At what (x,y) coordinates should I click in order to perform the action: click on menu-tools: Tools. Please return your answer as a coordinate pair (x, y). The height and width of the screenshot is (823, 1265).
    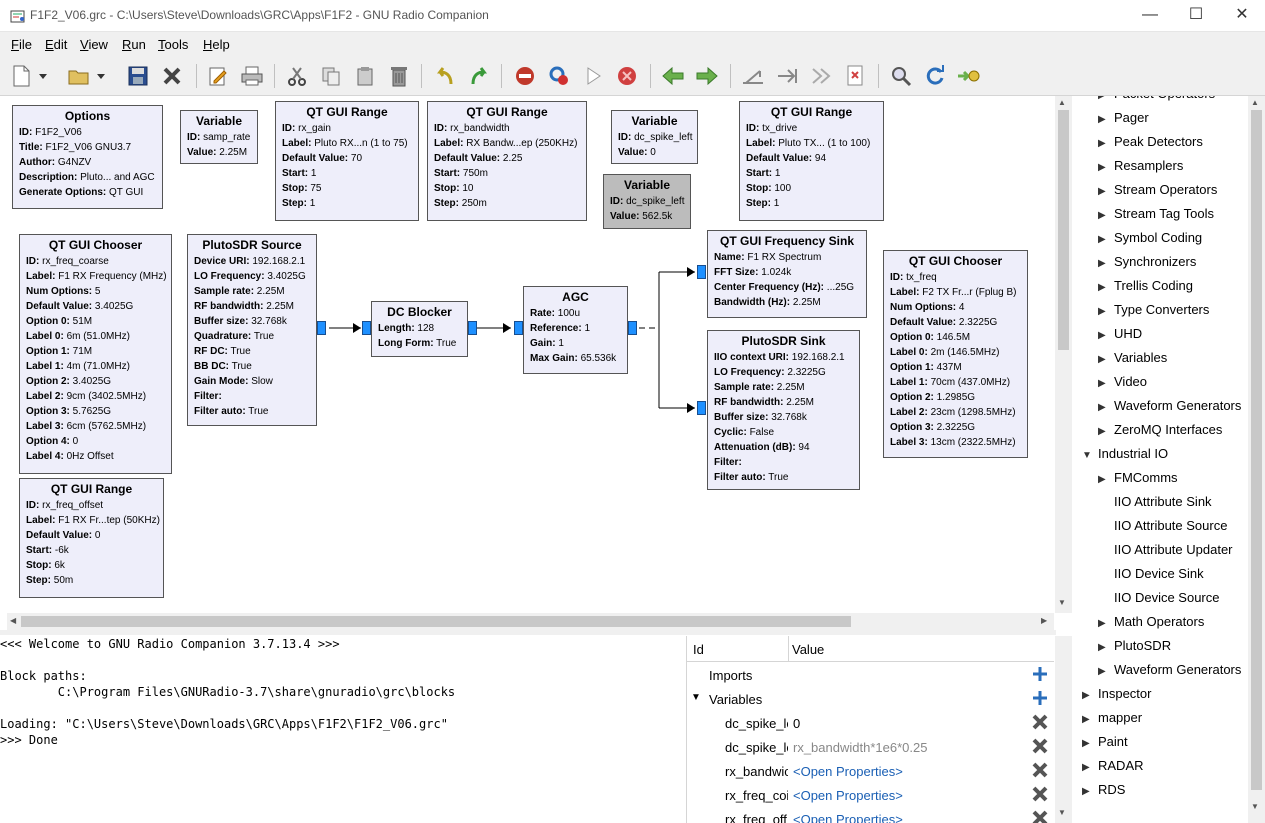
    Looking at the image, I should click on (173, 44).